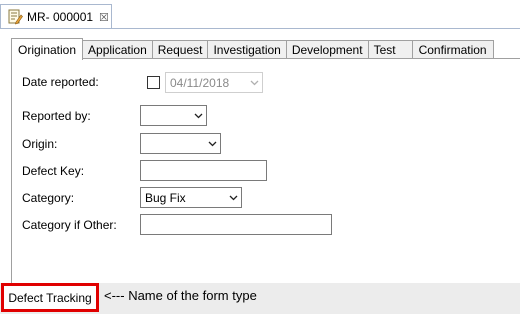  What do you see at coordinates (60, 82) in the screenshot?
I see `date-reported-label: Date reported:` at bounding box center [60, 82].